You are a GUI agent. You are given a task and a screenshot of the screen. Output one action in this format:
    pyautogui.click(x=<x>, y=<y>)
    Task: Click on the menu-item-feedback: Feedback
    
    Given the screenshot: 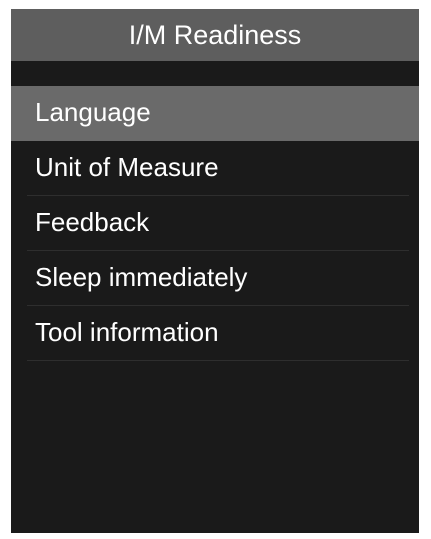 What is the action you would take?
    pyautogui.click(x=215, y=223)
    